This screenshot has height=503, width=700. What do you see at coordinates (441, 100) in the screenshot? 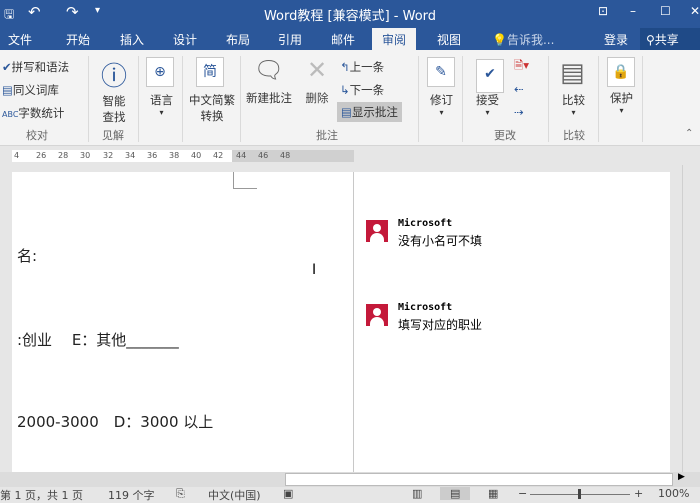
I see `track-label: 修订` at bounding box center [441, 100].